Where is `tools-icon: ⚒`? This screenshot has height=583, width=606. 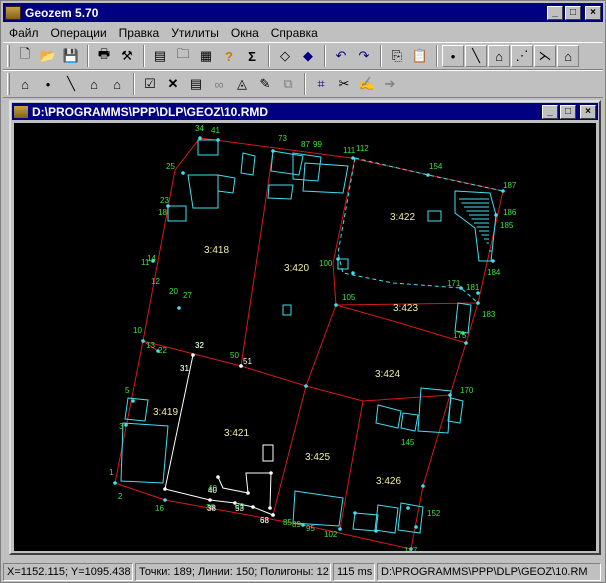 tools-icon: ⚒ is located at coordinates (127, 56).